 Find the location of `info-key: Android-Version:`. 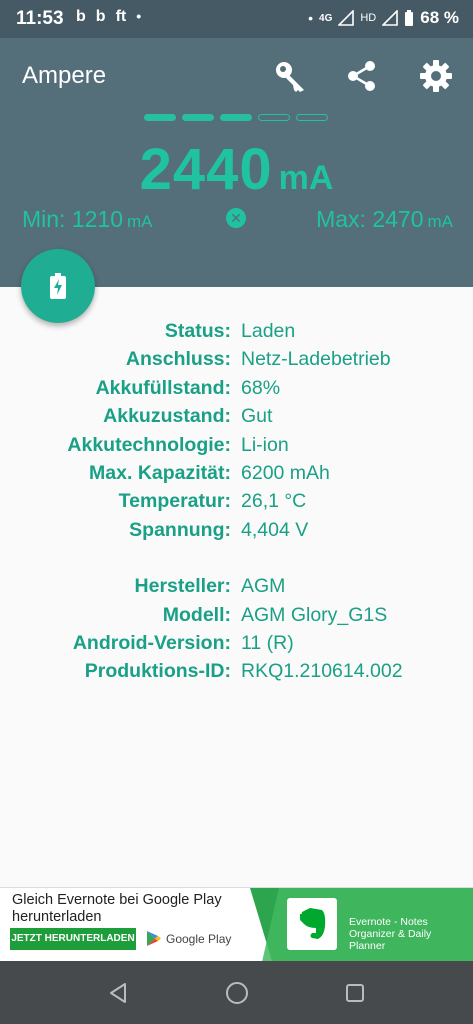

info-key: Android-Version: is located at coordinates (151, 642).